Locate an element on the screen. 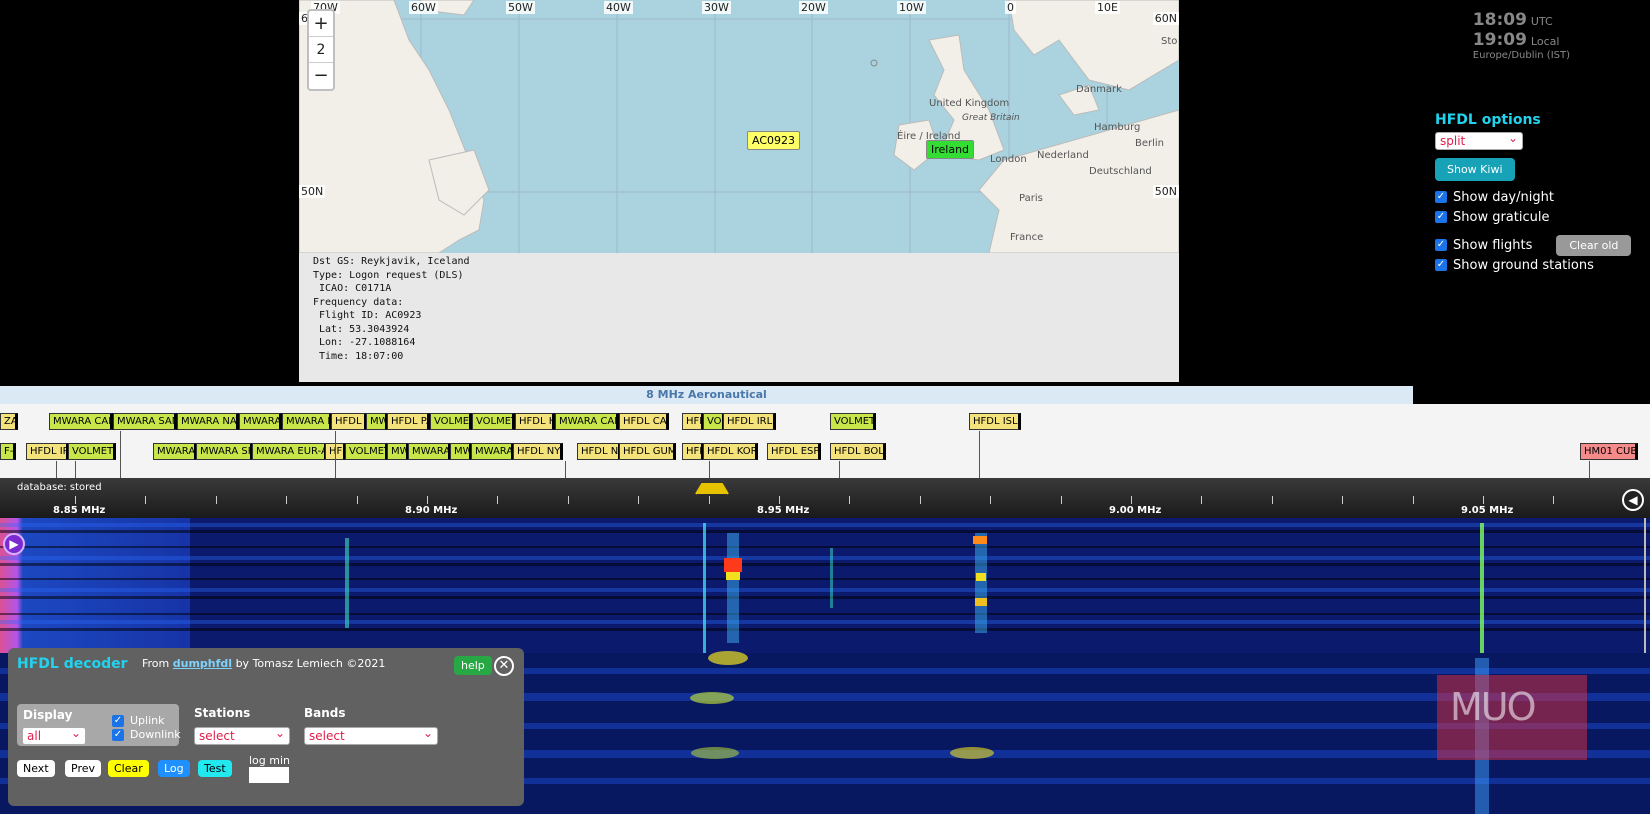  display-select: all is located at coordinates (54, 735).